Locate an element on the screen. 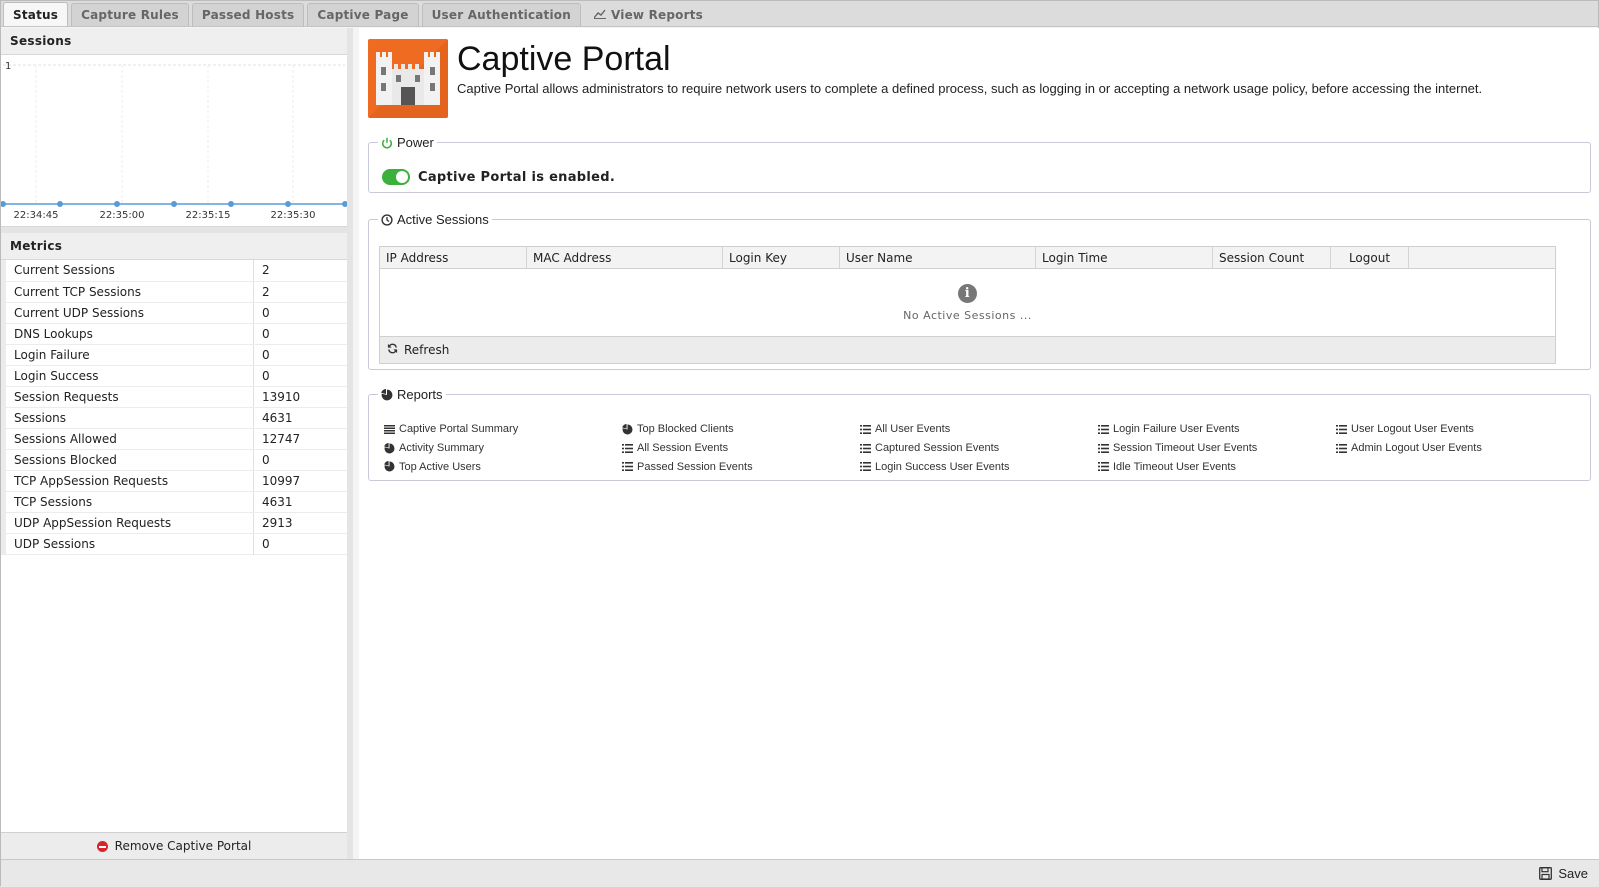 The width and height of the screenshot is (1599, 887). metric-value: 4631 is located at coordinates (300, 502).